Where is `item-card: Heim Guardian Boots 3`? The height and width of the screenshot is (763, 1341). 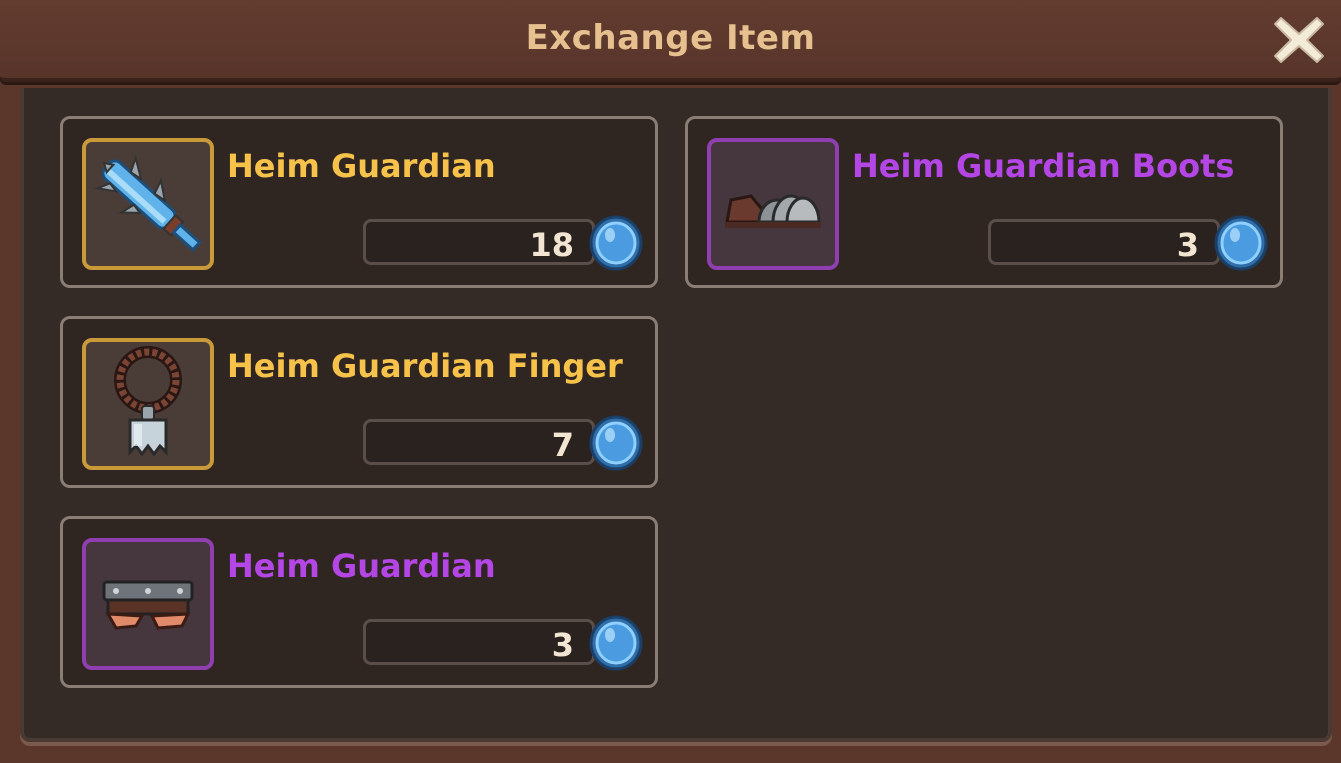 item-card: Heim Guardian Boots 3 is located at coordinates (984, 202).